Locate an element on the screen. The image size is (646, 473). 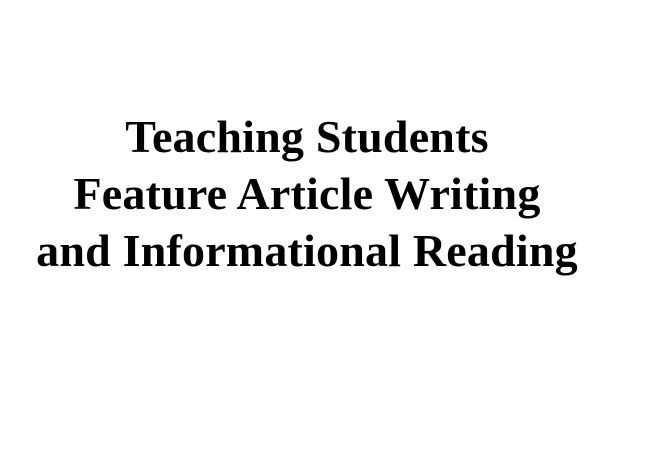
title-line-1: Teaching Students is located at coordinates (307, 136).